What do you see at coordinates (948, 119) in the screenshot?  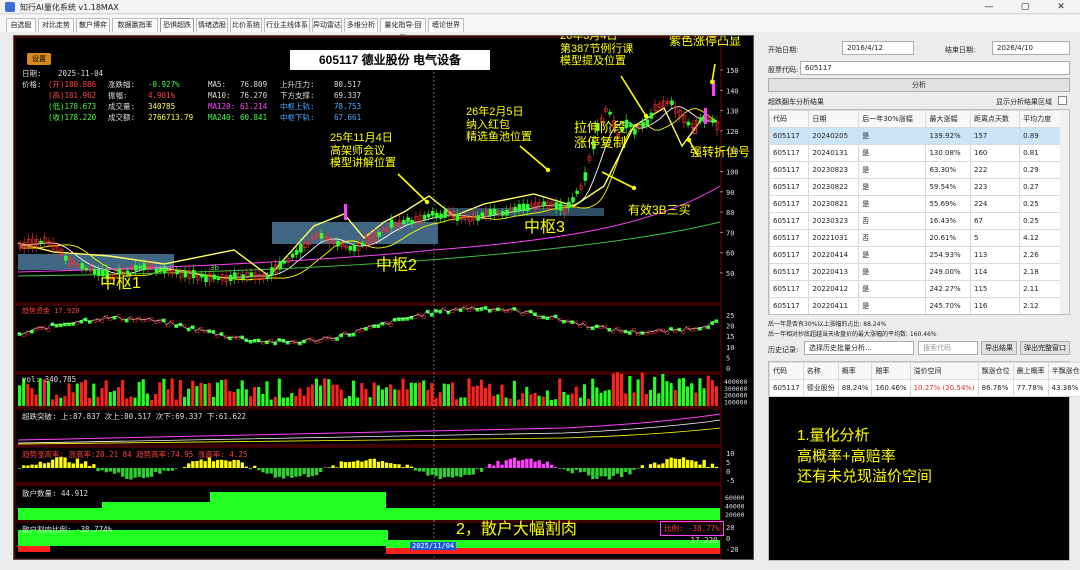 I see `results-col-3: 最大涨幅` at bounding box center [948, 119].